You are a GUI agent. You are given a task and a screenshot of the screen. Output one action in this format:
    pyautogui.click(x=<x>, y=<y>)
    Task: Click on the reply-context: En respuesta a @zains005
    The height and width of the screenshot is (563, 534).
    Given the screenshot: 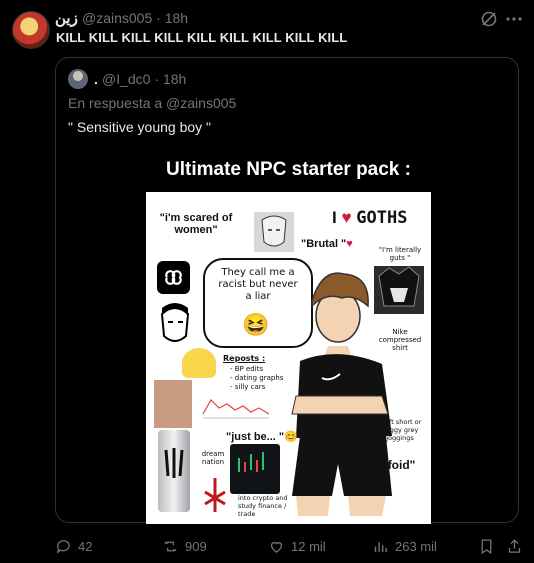 What is the action you would take?
    pyautogui.click(x=152, y=103)
    